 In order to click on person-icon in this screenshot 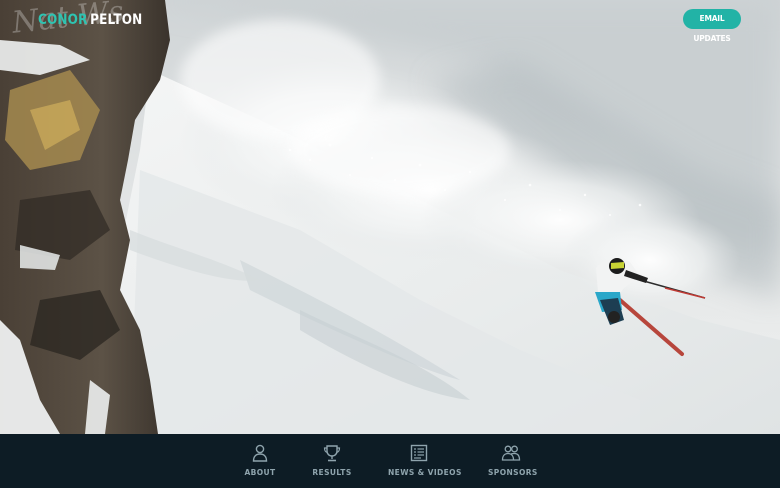, I will do `click(260, 453)`.